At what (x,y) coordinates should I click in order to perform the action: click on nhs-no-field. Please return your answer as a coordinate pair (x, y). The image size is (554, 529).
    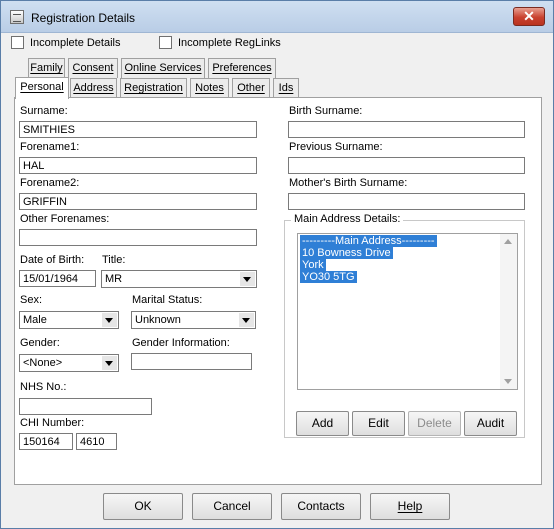
    Looking at the image, I should click on (85, 406).